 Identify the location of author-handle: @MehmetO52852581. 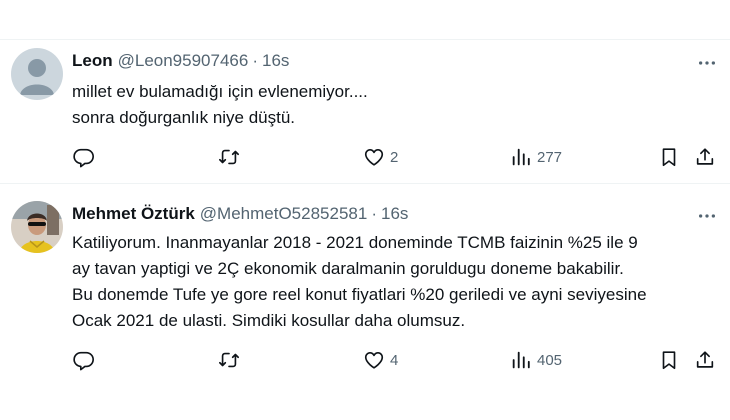
(284, 214).